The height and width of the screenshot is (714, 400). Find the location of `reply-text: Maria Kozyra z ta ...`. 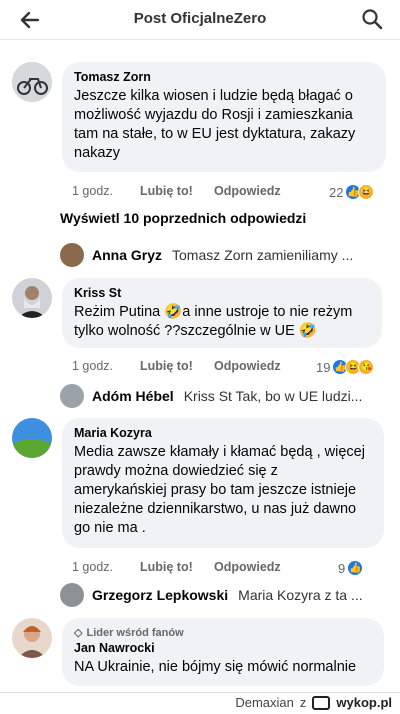

reply-text: Maria Kozyra z ta ... is located at coordinates (300, 595).